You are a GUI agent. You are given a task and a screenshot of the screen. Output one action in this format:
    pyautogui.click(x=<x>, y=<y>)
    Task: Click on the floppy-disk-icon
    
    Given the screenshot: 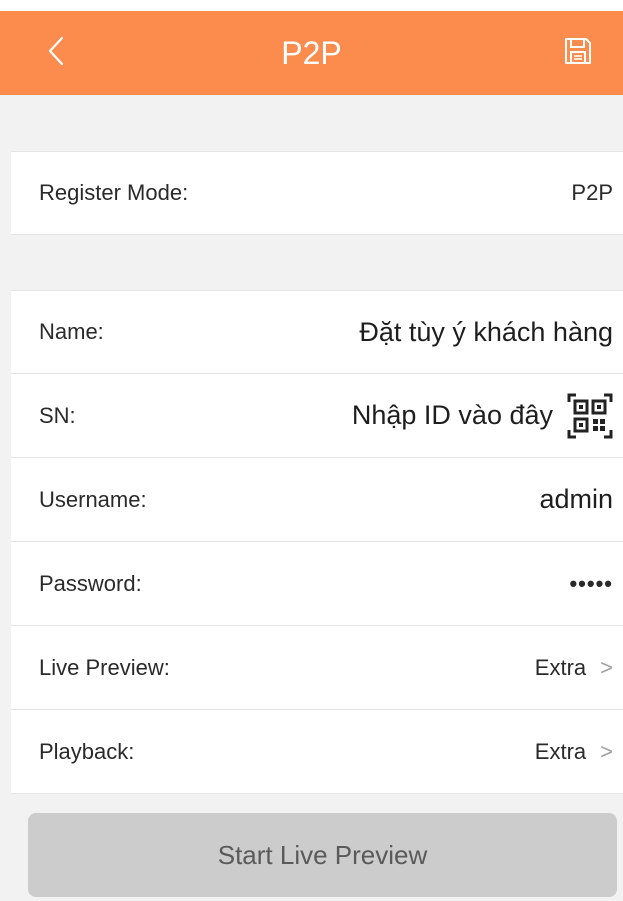 What is the action you would take?
    pyautogui.click(x=578, y=53)
    